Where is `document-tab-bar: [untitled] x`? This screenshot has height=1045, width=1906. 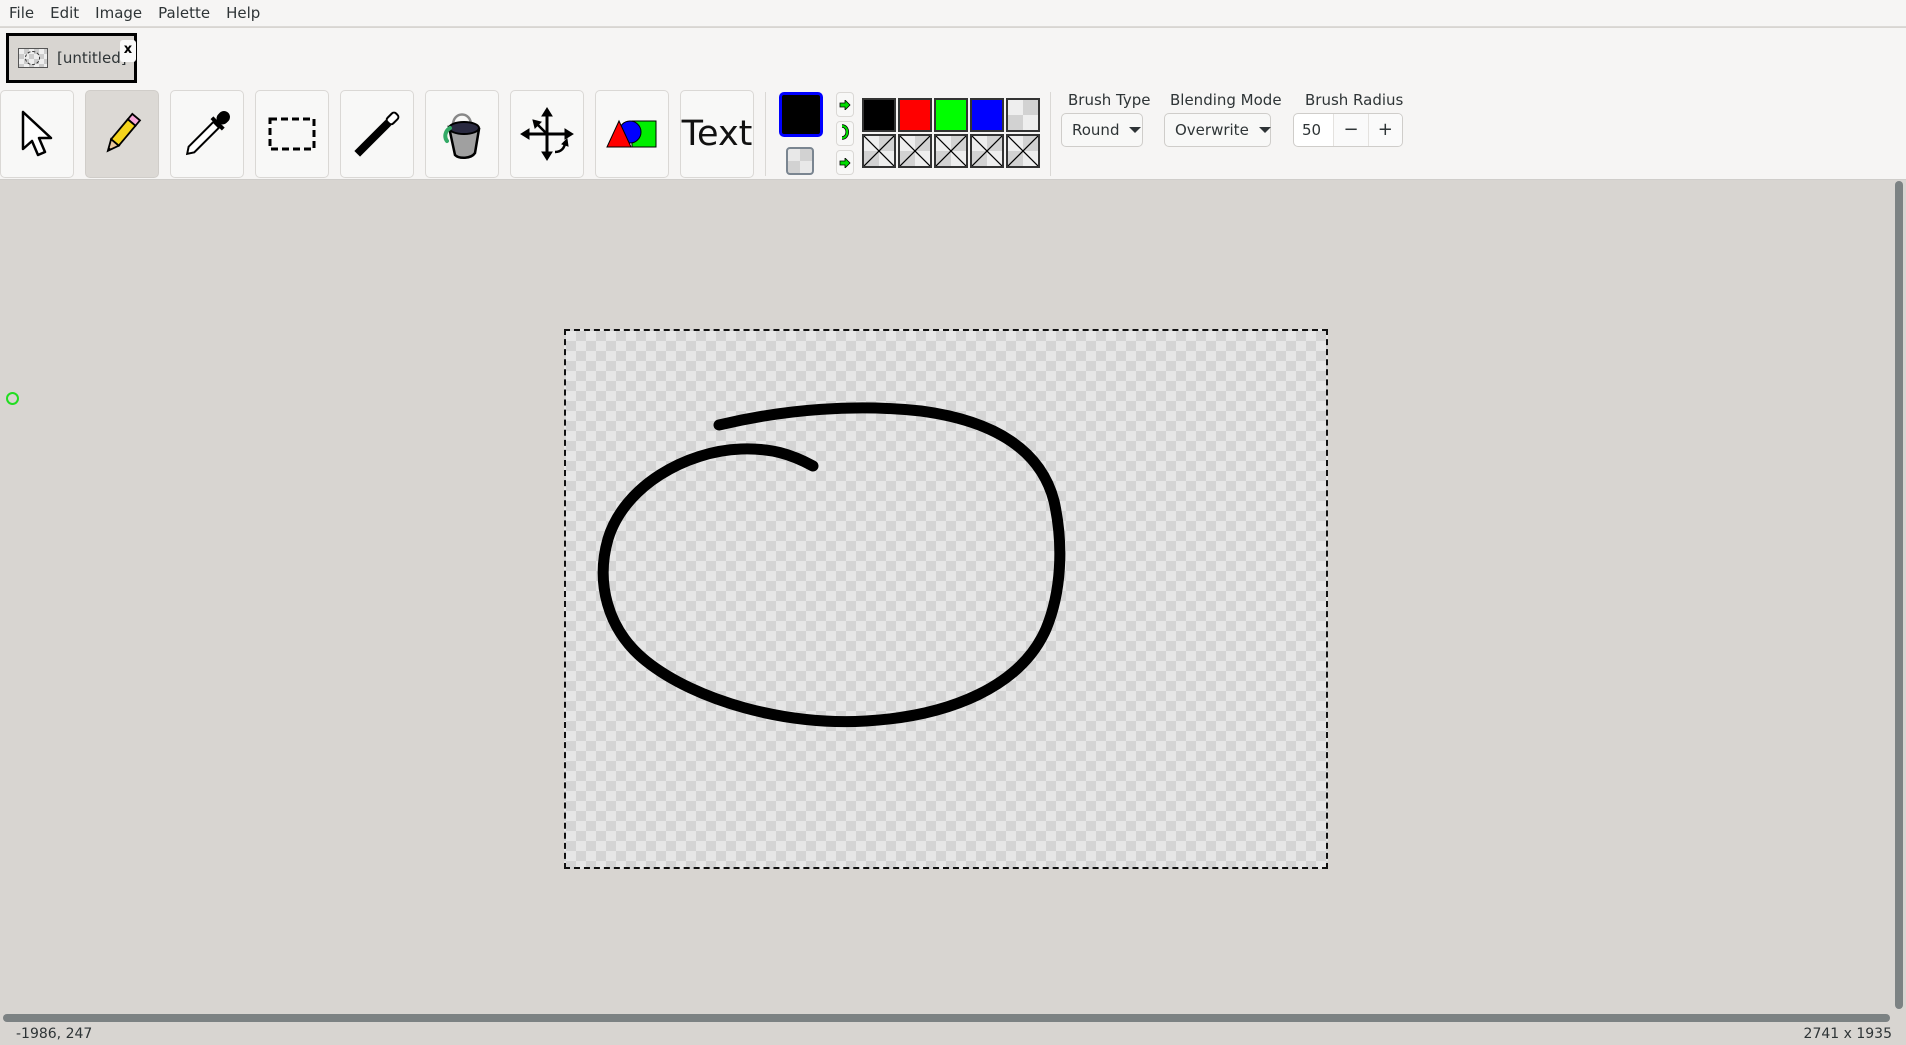
document-tab-bar: [untitled] x is located at coordinates (953, 58).